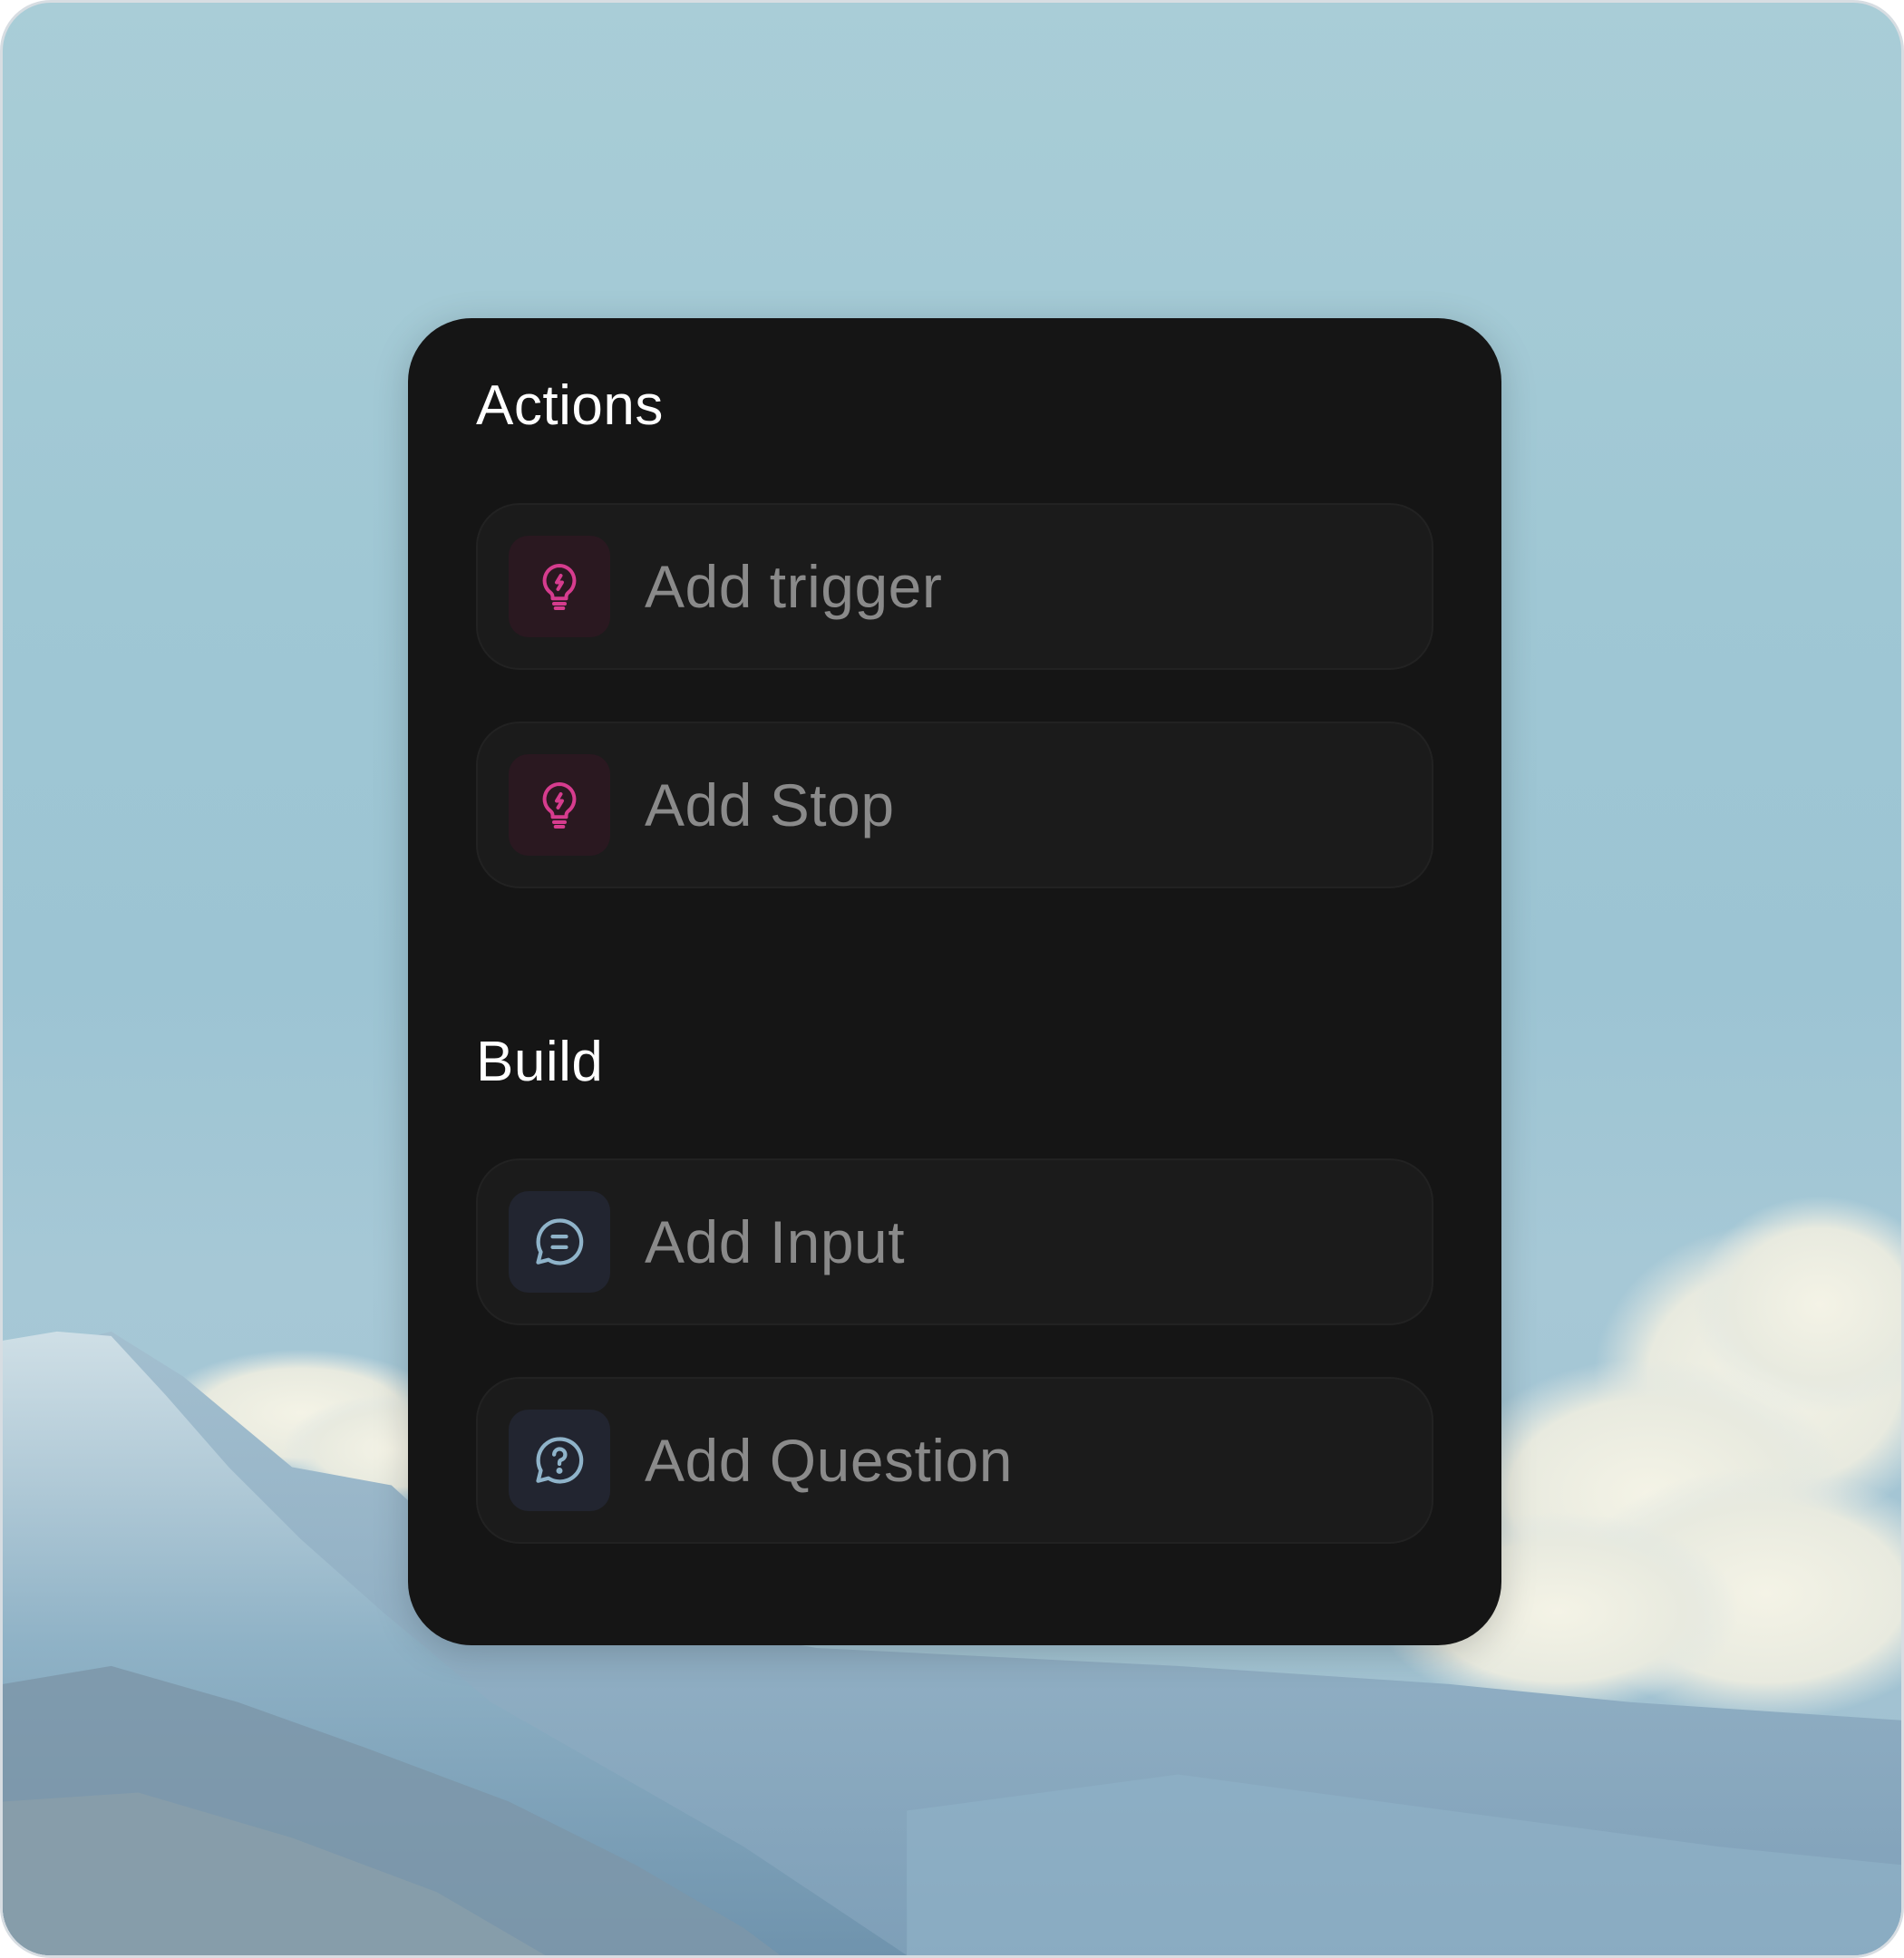 The image size is (1904, 1958). I want to click on add-trigger-label: Add trigger, so click(794, 586).